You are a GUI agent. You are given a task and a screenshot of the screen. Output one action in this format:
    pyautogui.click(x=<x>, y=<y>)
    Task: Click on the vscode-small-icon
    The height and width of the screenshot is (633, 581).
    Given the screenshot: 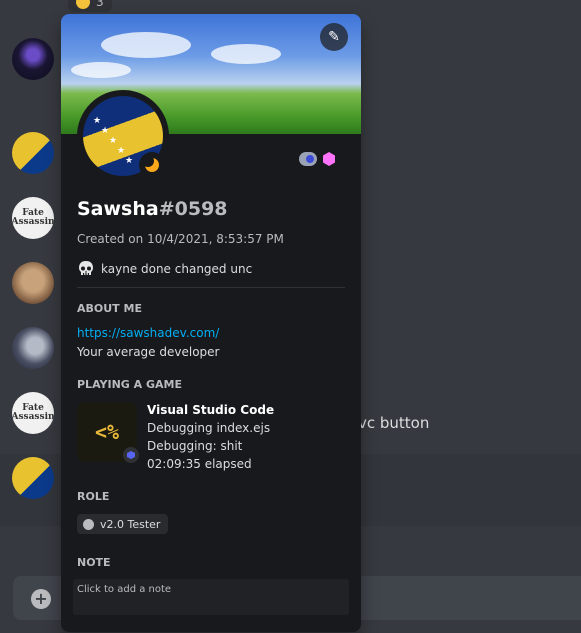 What is the action you would take?
    pyautogui.click(x=131, y=455)
    